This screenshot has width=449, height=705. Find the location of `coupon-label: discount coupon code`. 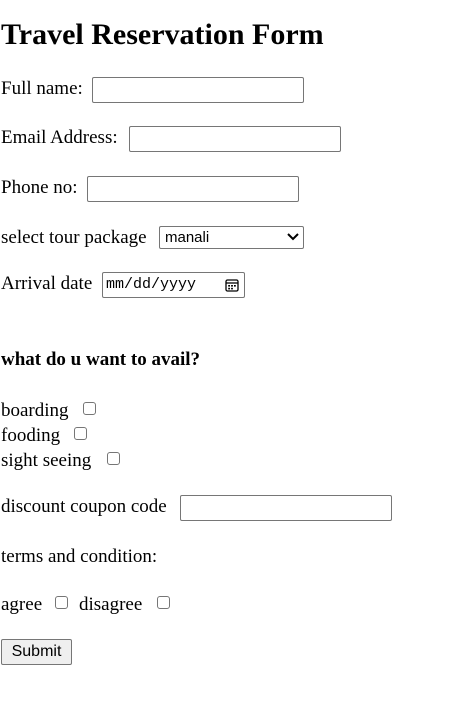

coupon-label: discount coupon code is located at coordinates (84, 506).